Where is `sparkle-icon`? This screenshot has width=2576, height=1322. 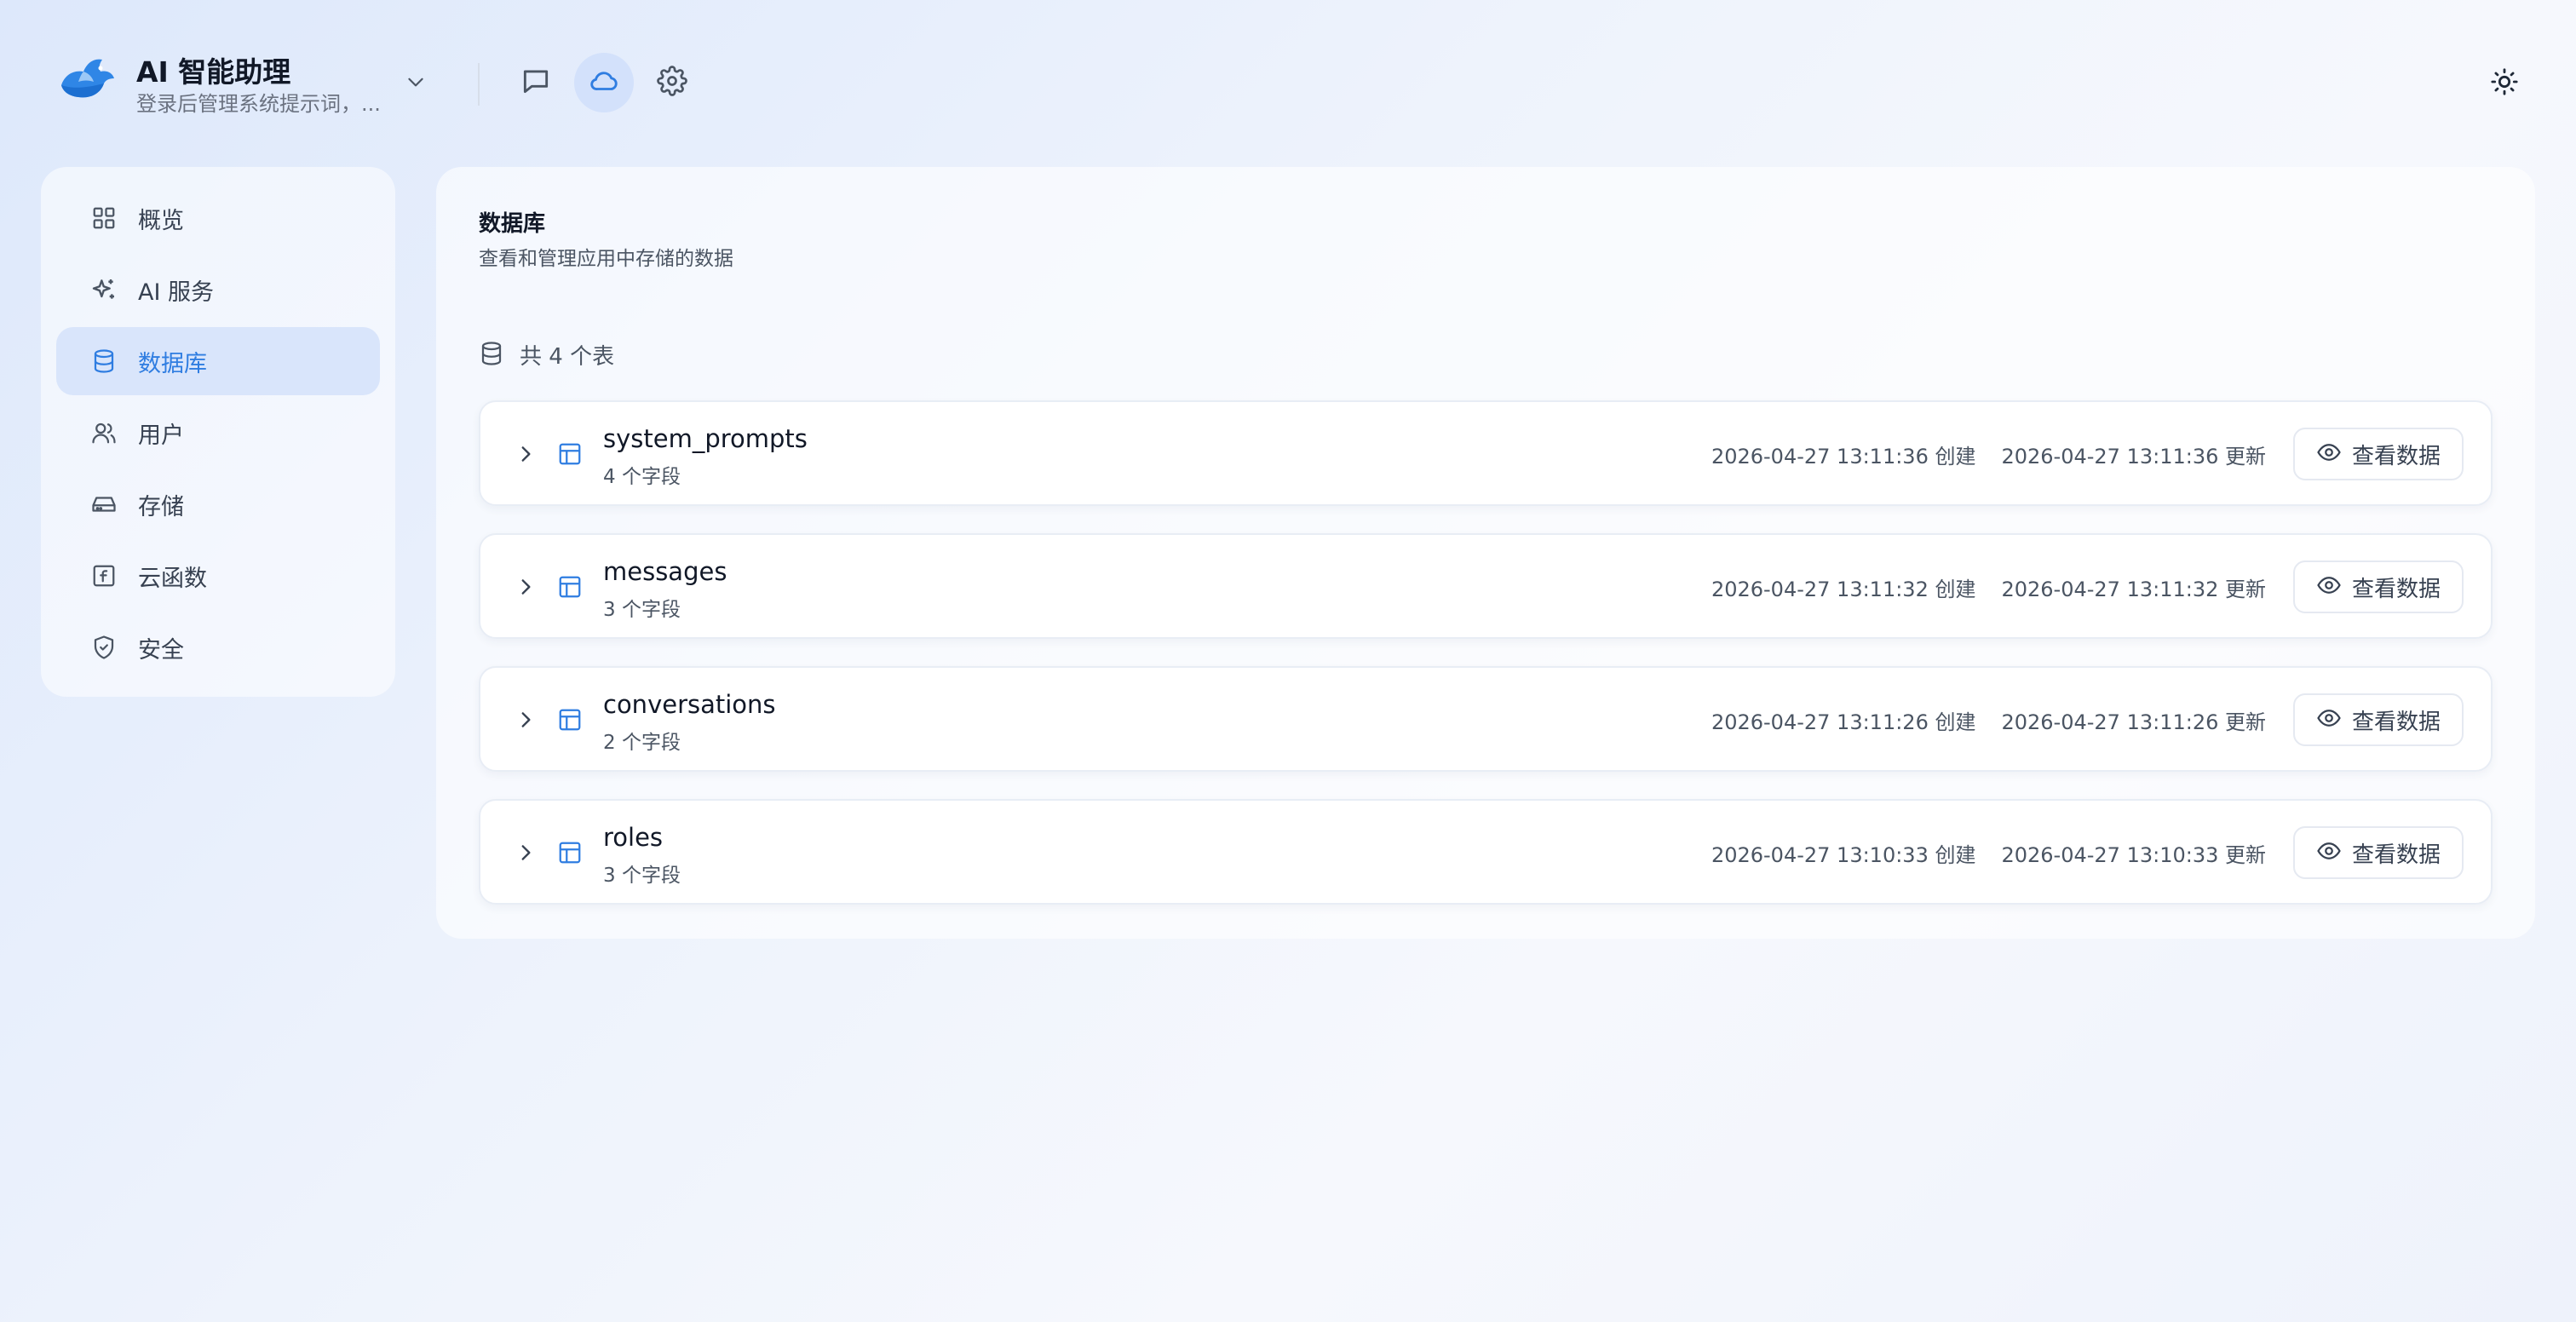
sparkle-icon is located at coordinates (104, 289).